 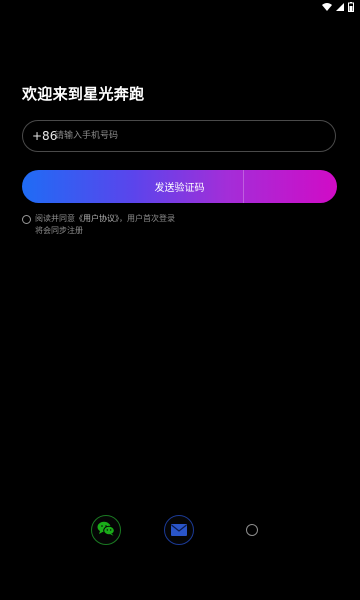 I want to click on agreement-text: 阅读并同意《用户协议》，用户首次登录 将会同步注册, so click(x=125, y=225).